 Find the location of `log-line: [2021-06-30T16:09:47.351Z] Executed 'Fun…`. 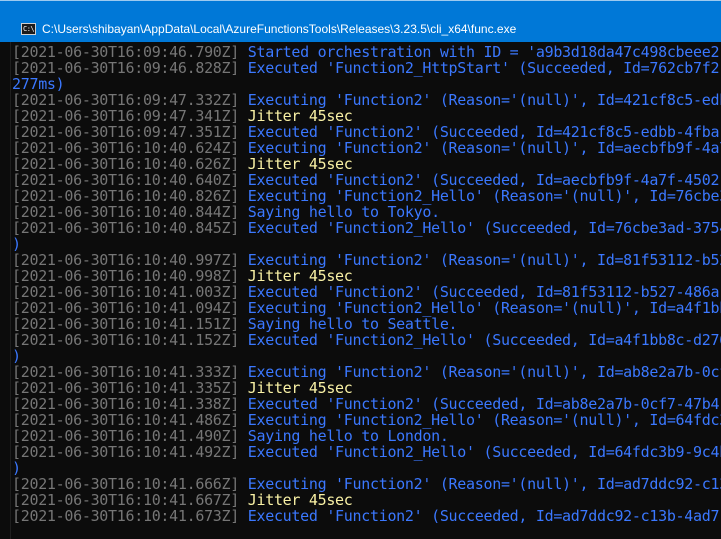

log-line: [2021-06-30T16:09:47.351Z] Executed 'Fun… is located at coordinates (360, 132).